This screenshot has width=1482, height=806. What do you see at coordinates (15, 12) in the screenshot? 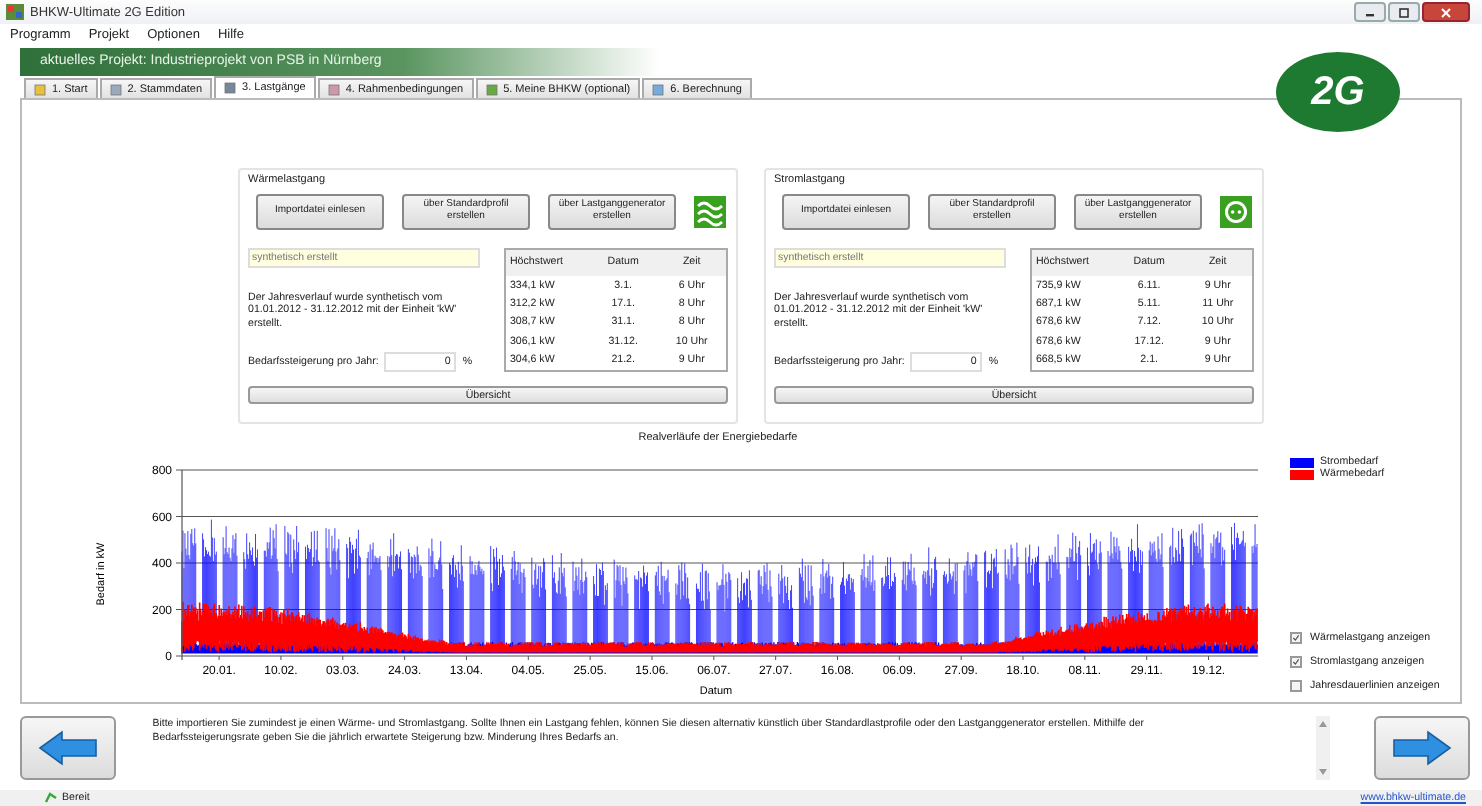
I see `app-icon` at bounding box center [15, 12].